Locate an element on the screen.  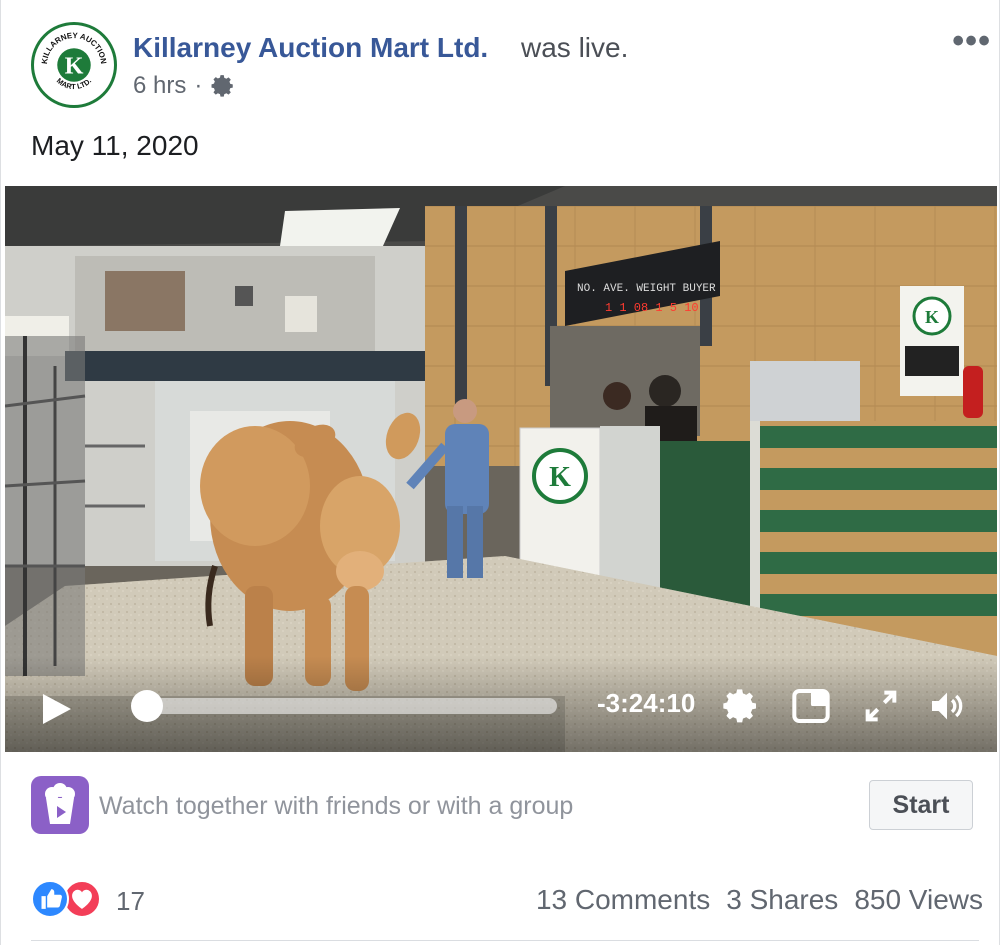
post-meta: 6 hrs · is located at coordinates (184, 86).